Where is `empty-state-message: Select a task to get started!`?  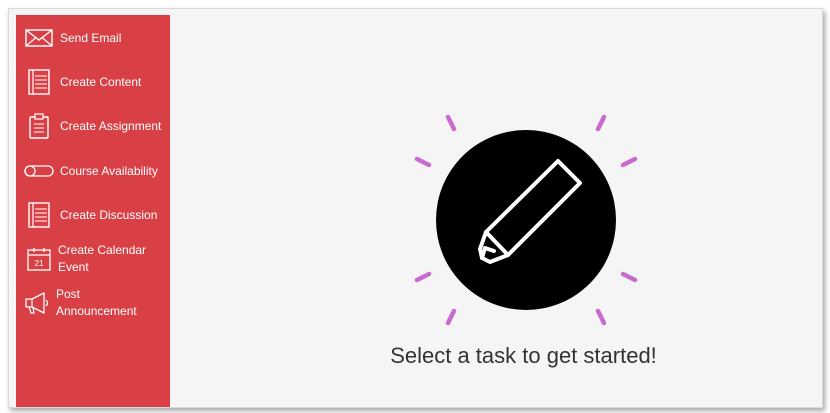 empty-state-message: Select a task to get started! is located at coordinates (523, 355).